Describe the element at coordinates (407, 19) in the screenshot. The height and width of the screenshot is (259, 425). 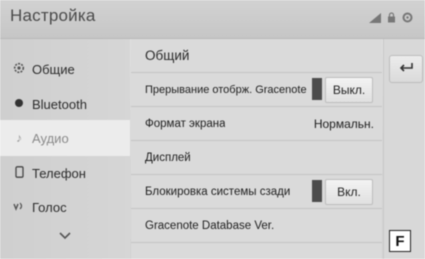
I see `settings-icon` at that location.